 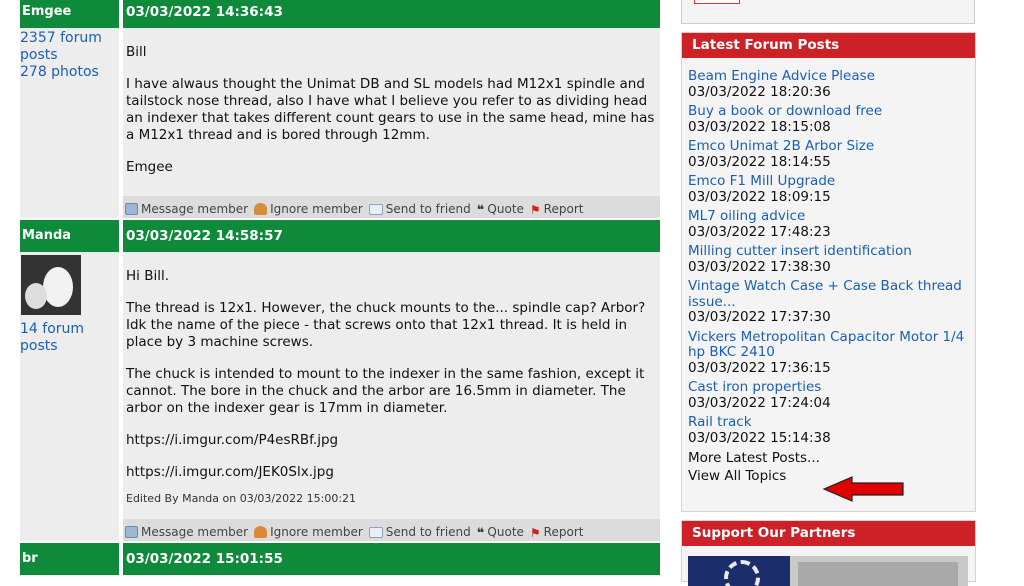 I want to click on post-date: 03/03/2022 14:36:43, so click(x=389, y=14).